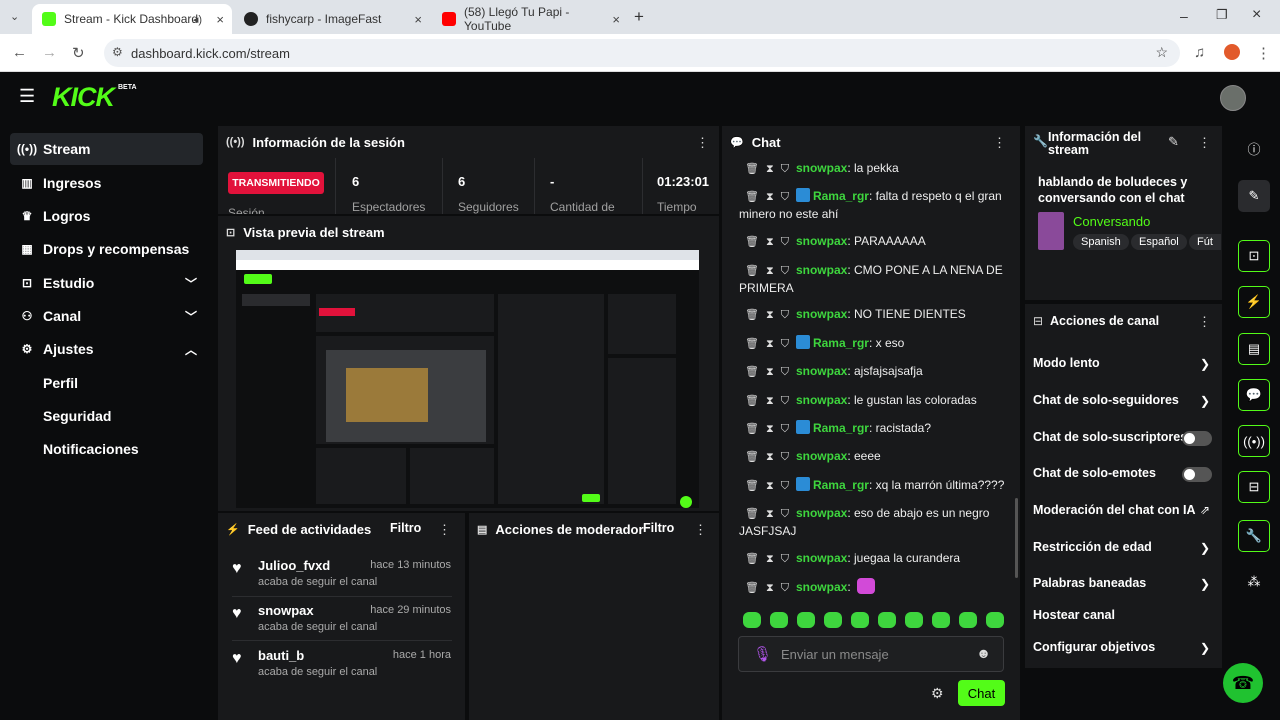  I want to click on microphone-icon: 🎙, so click(762, 654).